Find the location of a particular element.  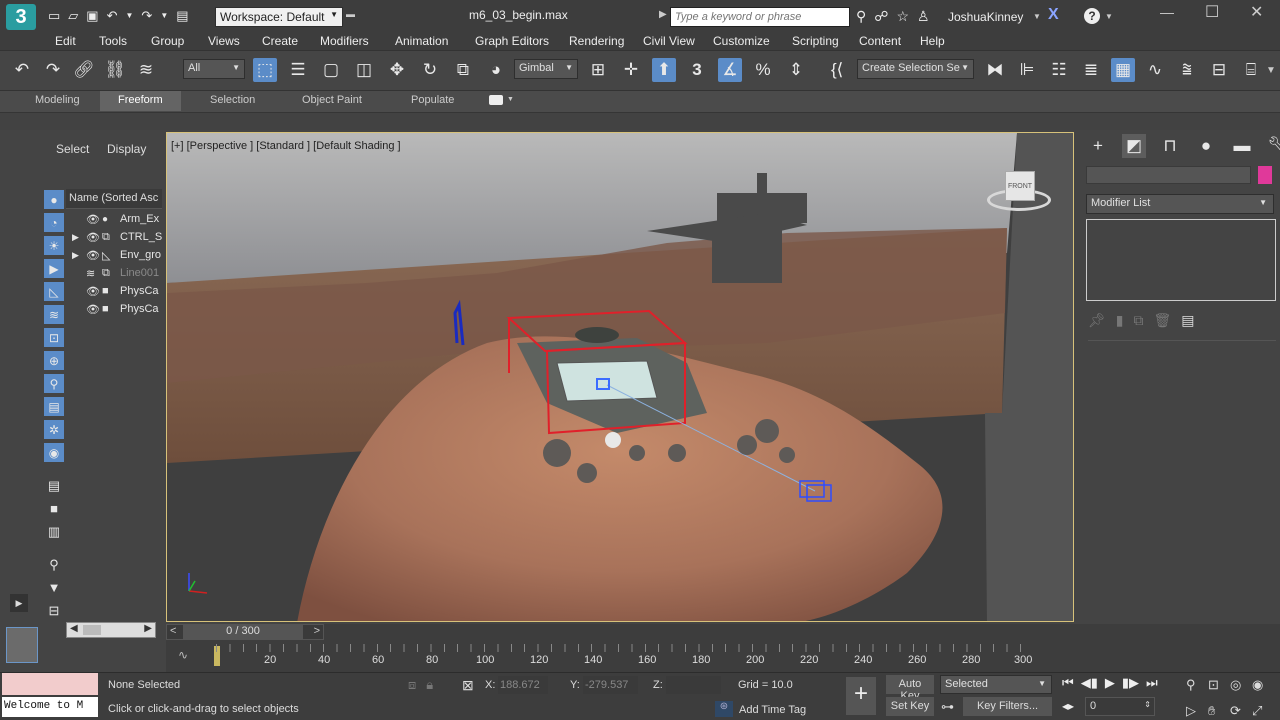

list-item: 👁︎ ■ PhysCa is located at coordinates (114, 291).